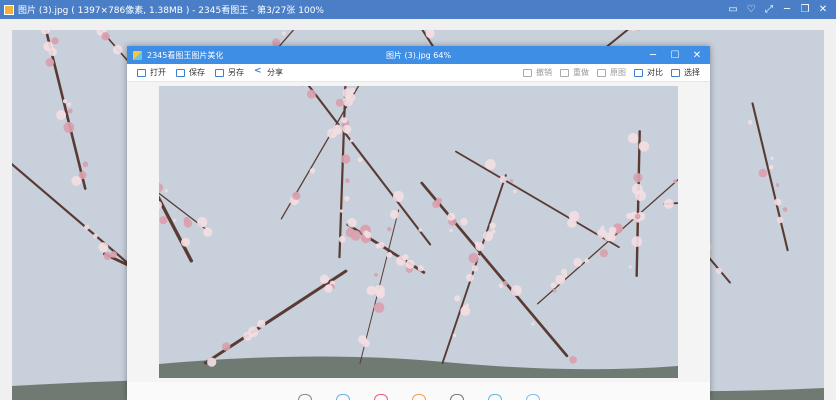 Image resolution: width=836 pixels, height=400 pixels. I want to click on undo-label: 撤销, so click(544, 72).